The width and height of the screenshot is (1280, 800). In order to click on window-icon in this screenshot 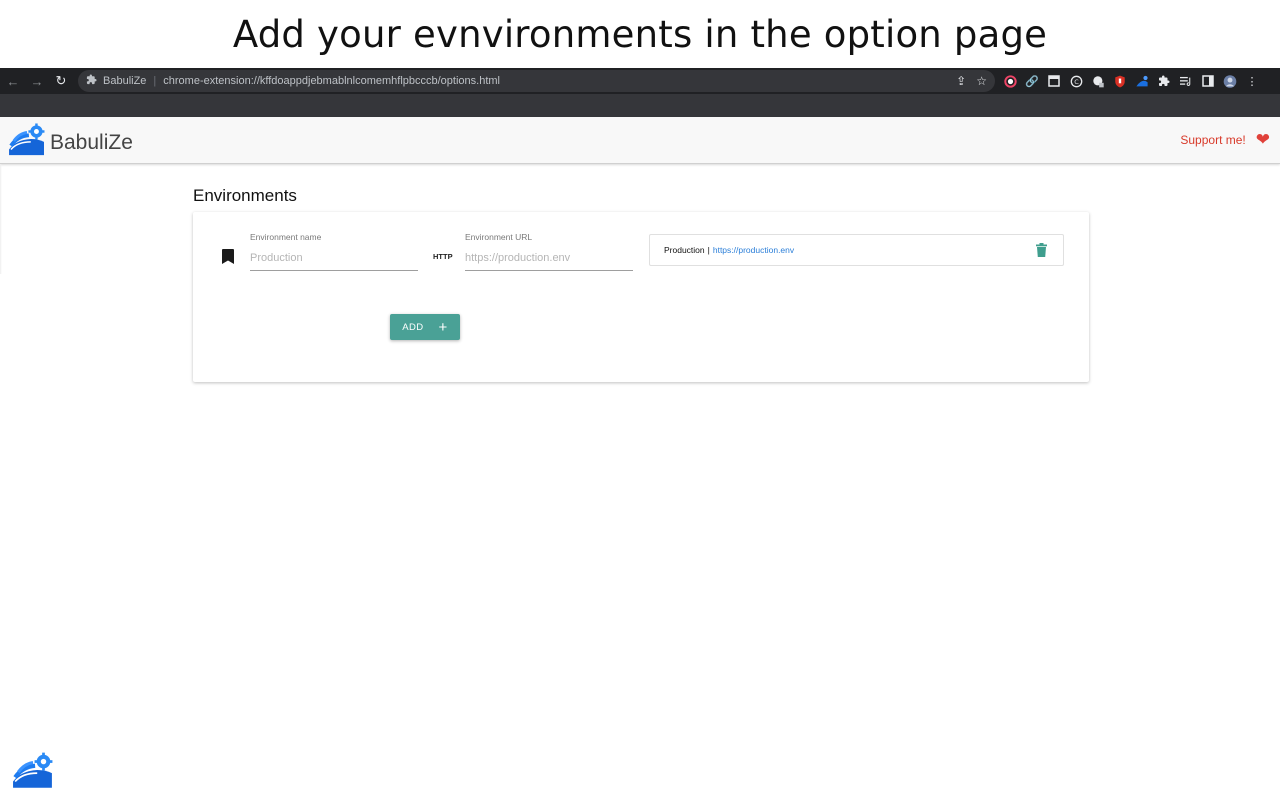, I will do `click(1054, 81)`.